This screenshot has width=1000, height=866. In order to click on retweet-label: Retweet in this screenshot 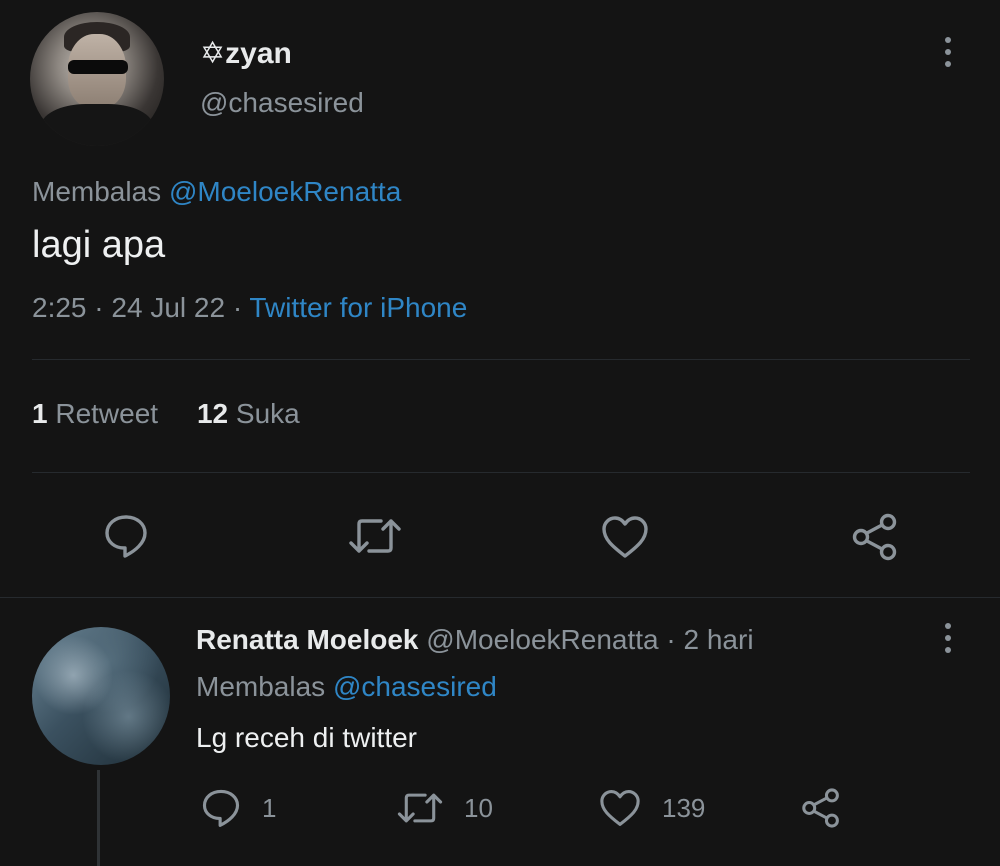, I will do `click(107, 413)`.